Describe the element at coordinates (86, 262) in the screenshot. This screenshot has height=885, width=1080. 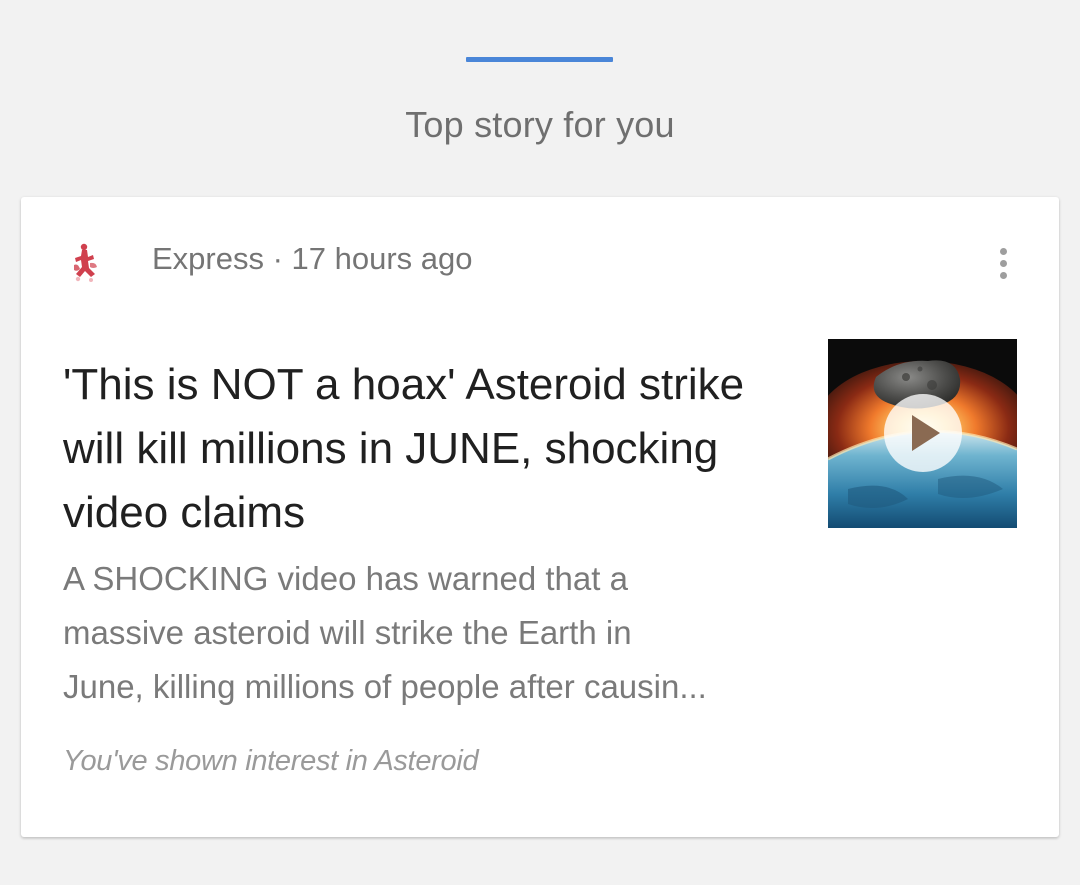
I see `express-logo-icon` at that location.